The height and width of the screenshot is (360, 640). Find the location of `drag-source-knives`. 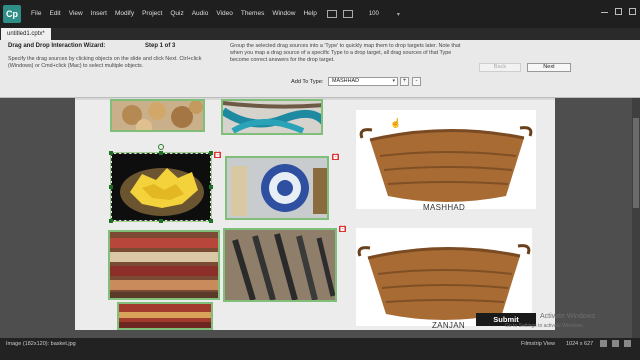

drag-source-knives is located at coordinates (280, 265).